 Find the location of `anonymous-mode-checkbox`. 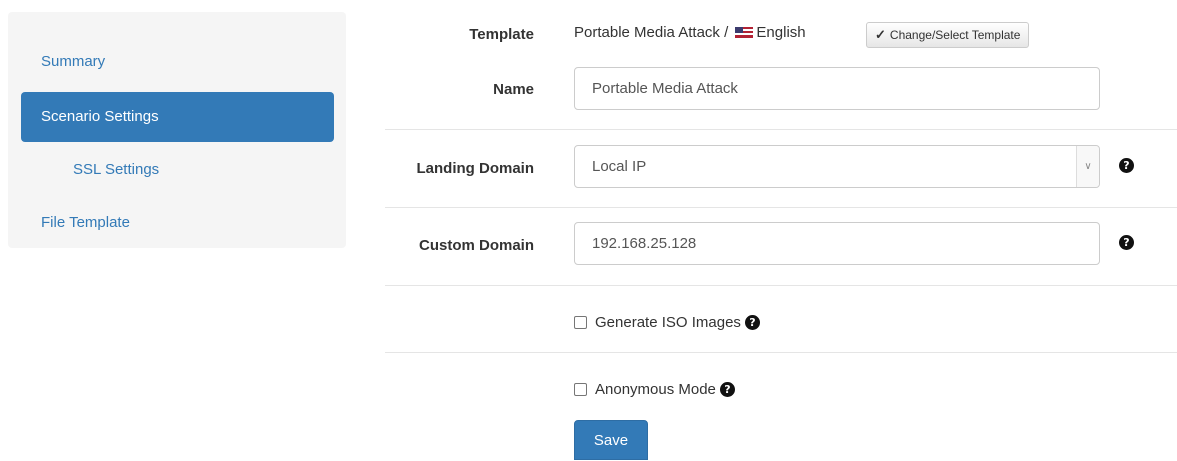

anonymous-mode-checkbox is located at coordinates (580, 389).